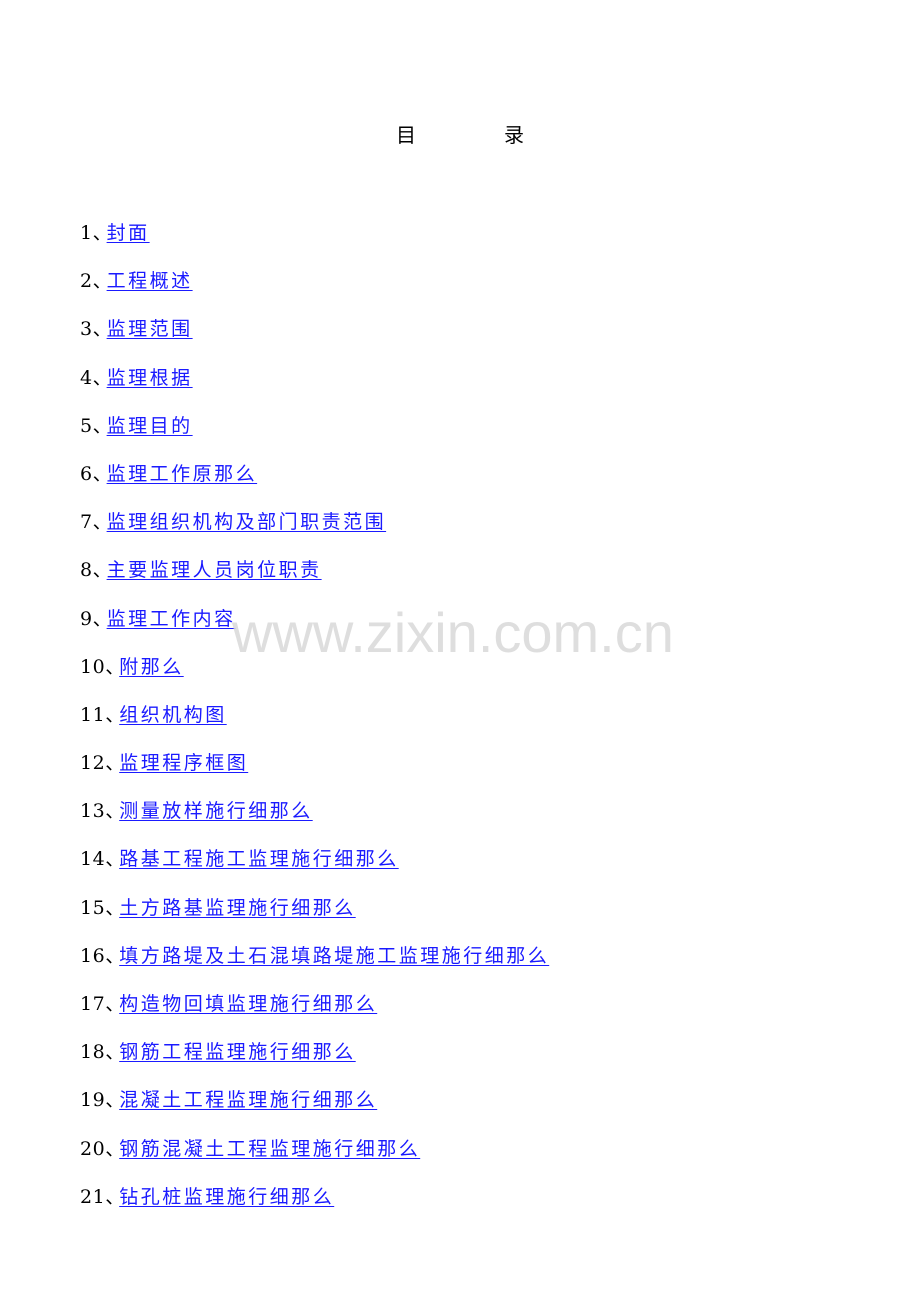 The width and height of the screenshot is (920, 1302). I want to click on toc-item-number: 1, so click(86, 233).